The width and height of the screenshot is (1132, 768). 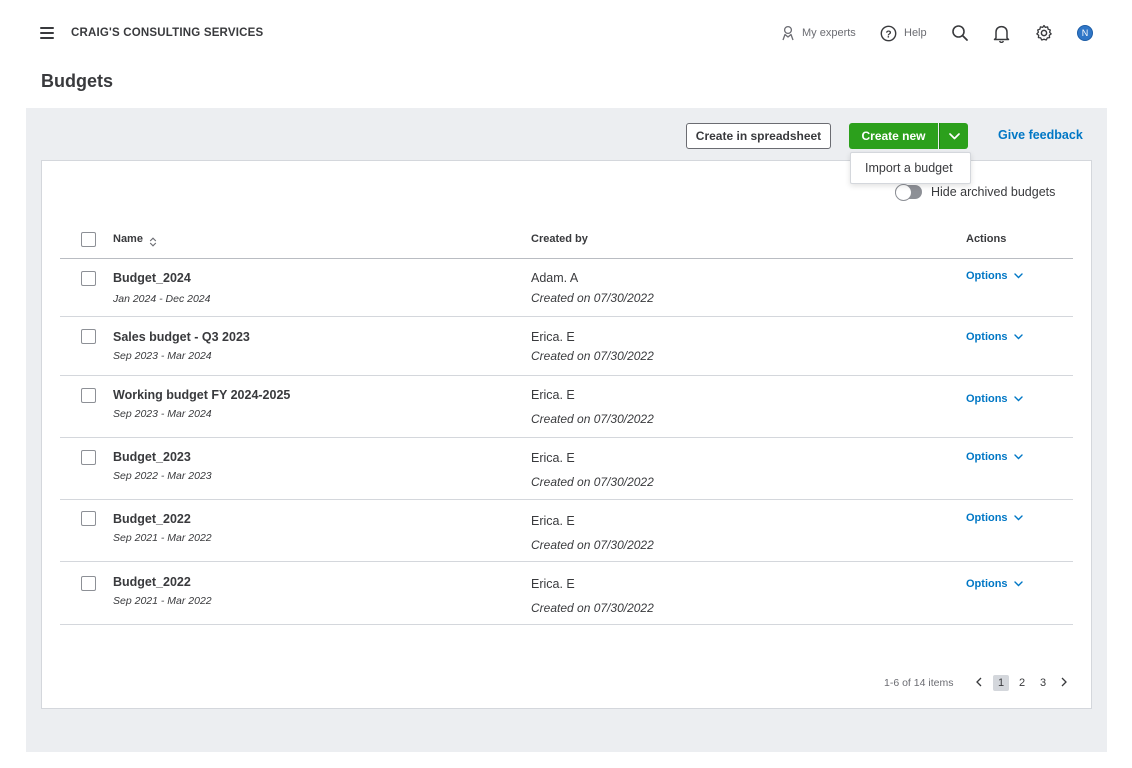 I want to click on column-header-actions: Actions, so click(x=986, y=239).